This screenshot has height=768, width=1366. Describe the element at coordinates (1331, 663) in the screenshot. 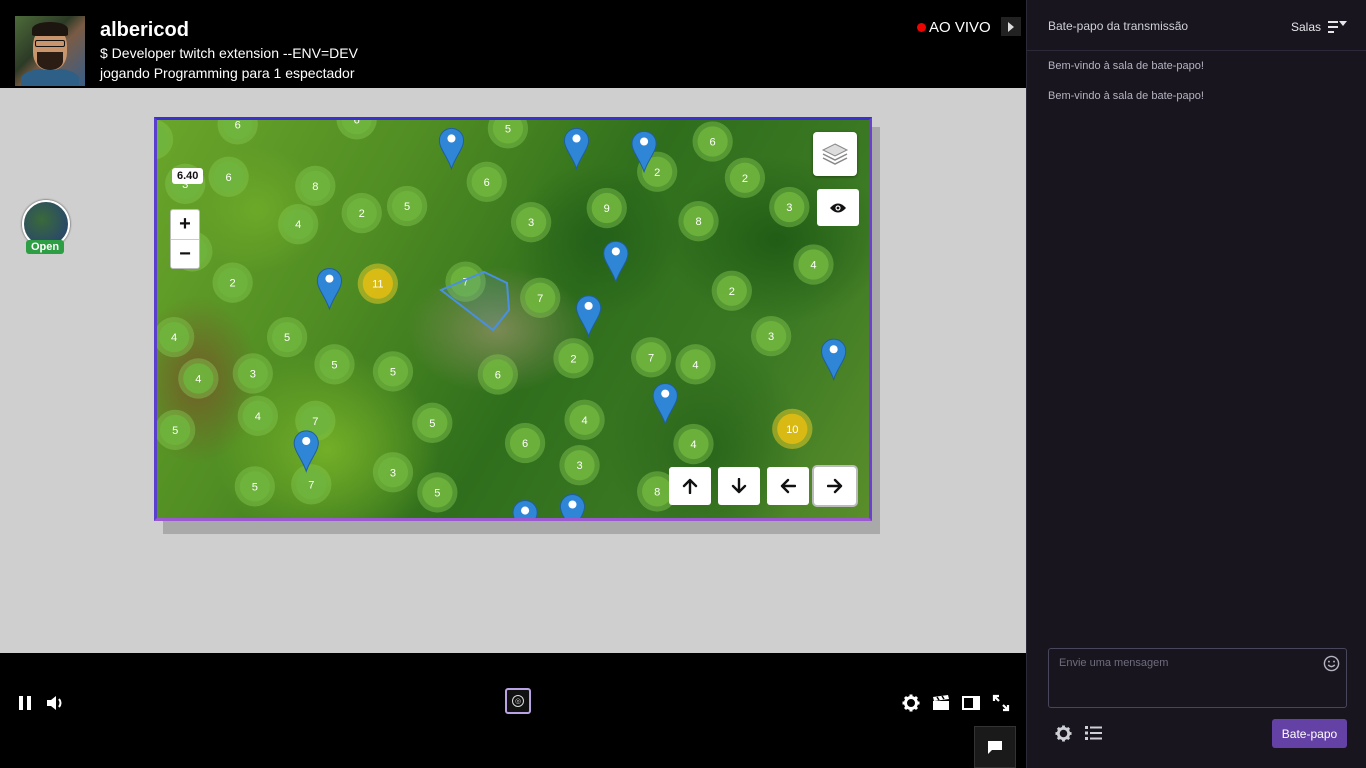

I see `emoji-picker-icon` at that location.